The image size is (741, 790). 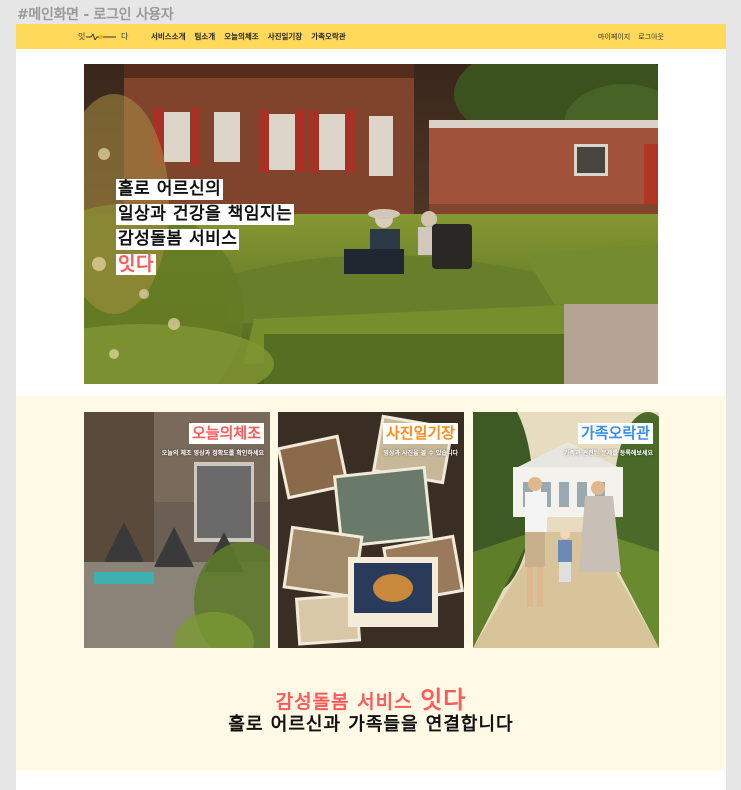 What do you see at coordinates (420, 453) in the screenshot?
I see `card-subtitle-photo: 영상과 사진을 볼 수 있습니다` at bounding box center [420, 453].